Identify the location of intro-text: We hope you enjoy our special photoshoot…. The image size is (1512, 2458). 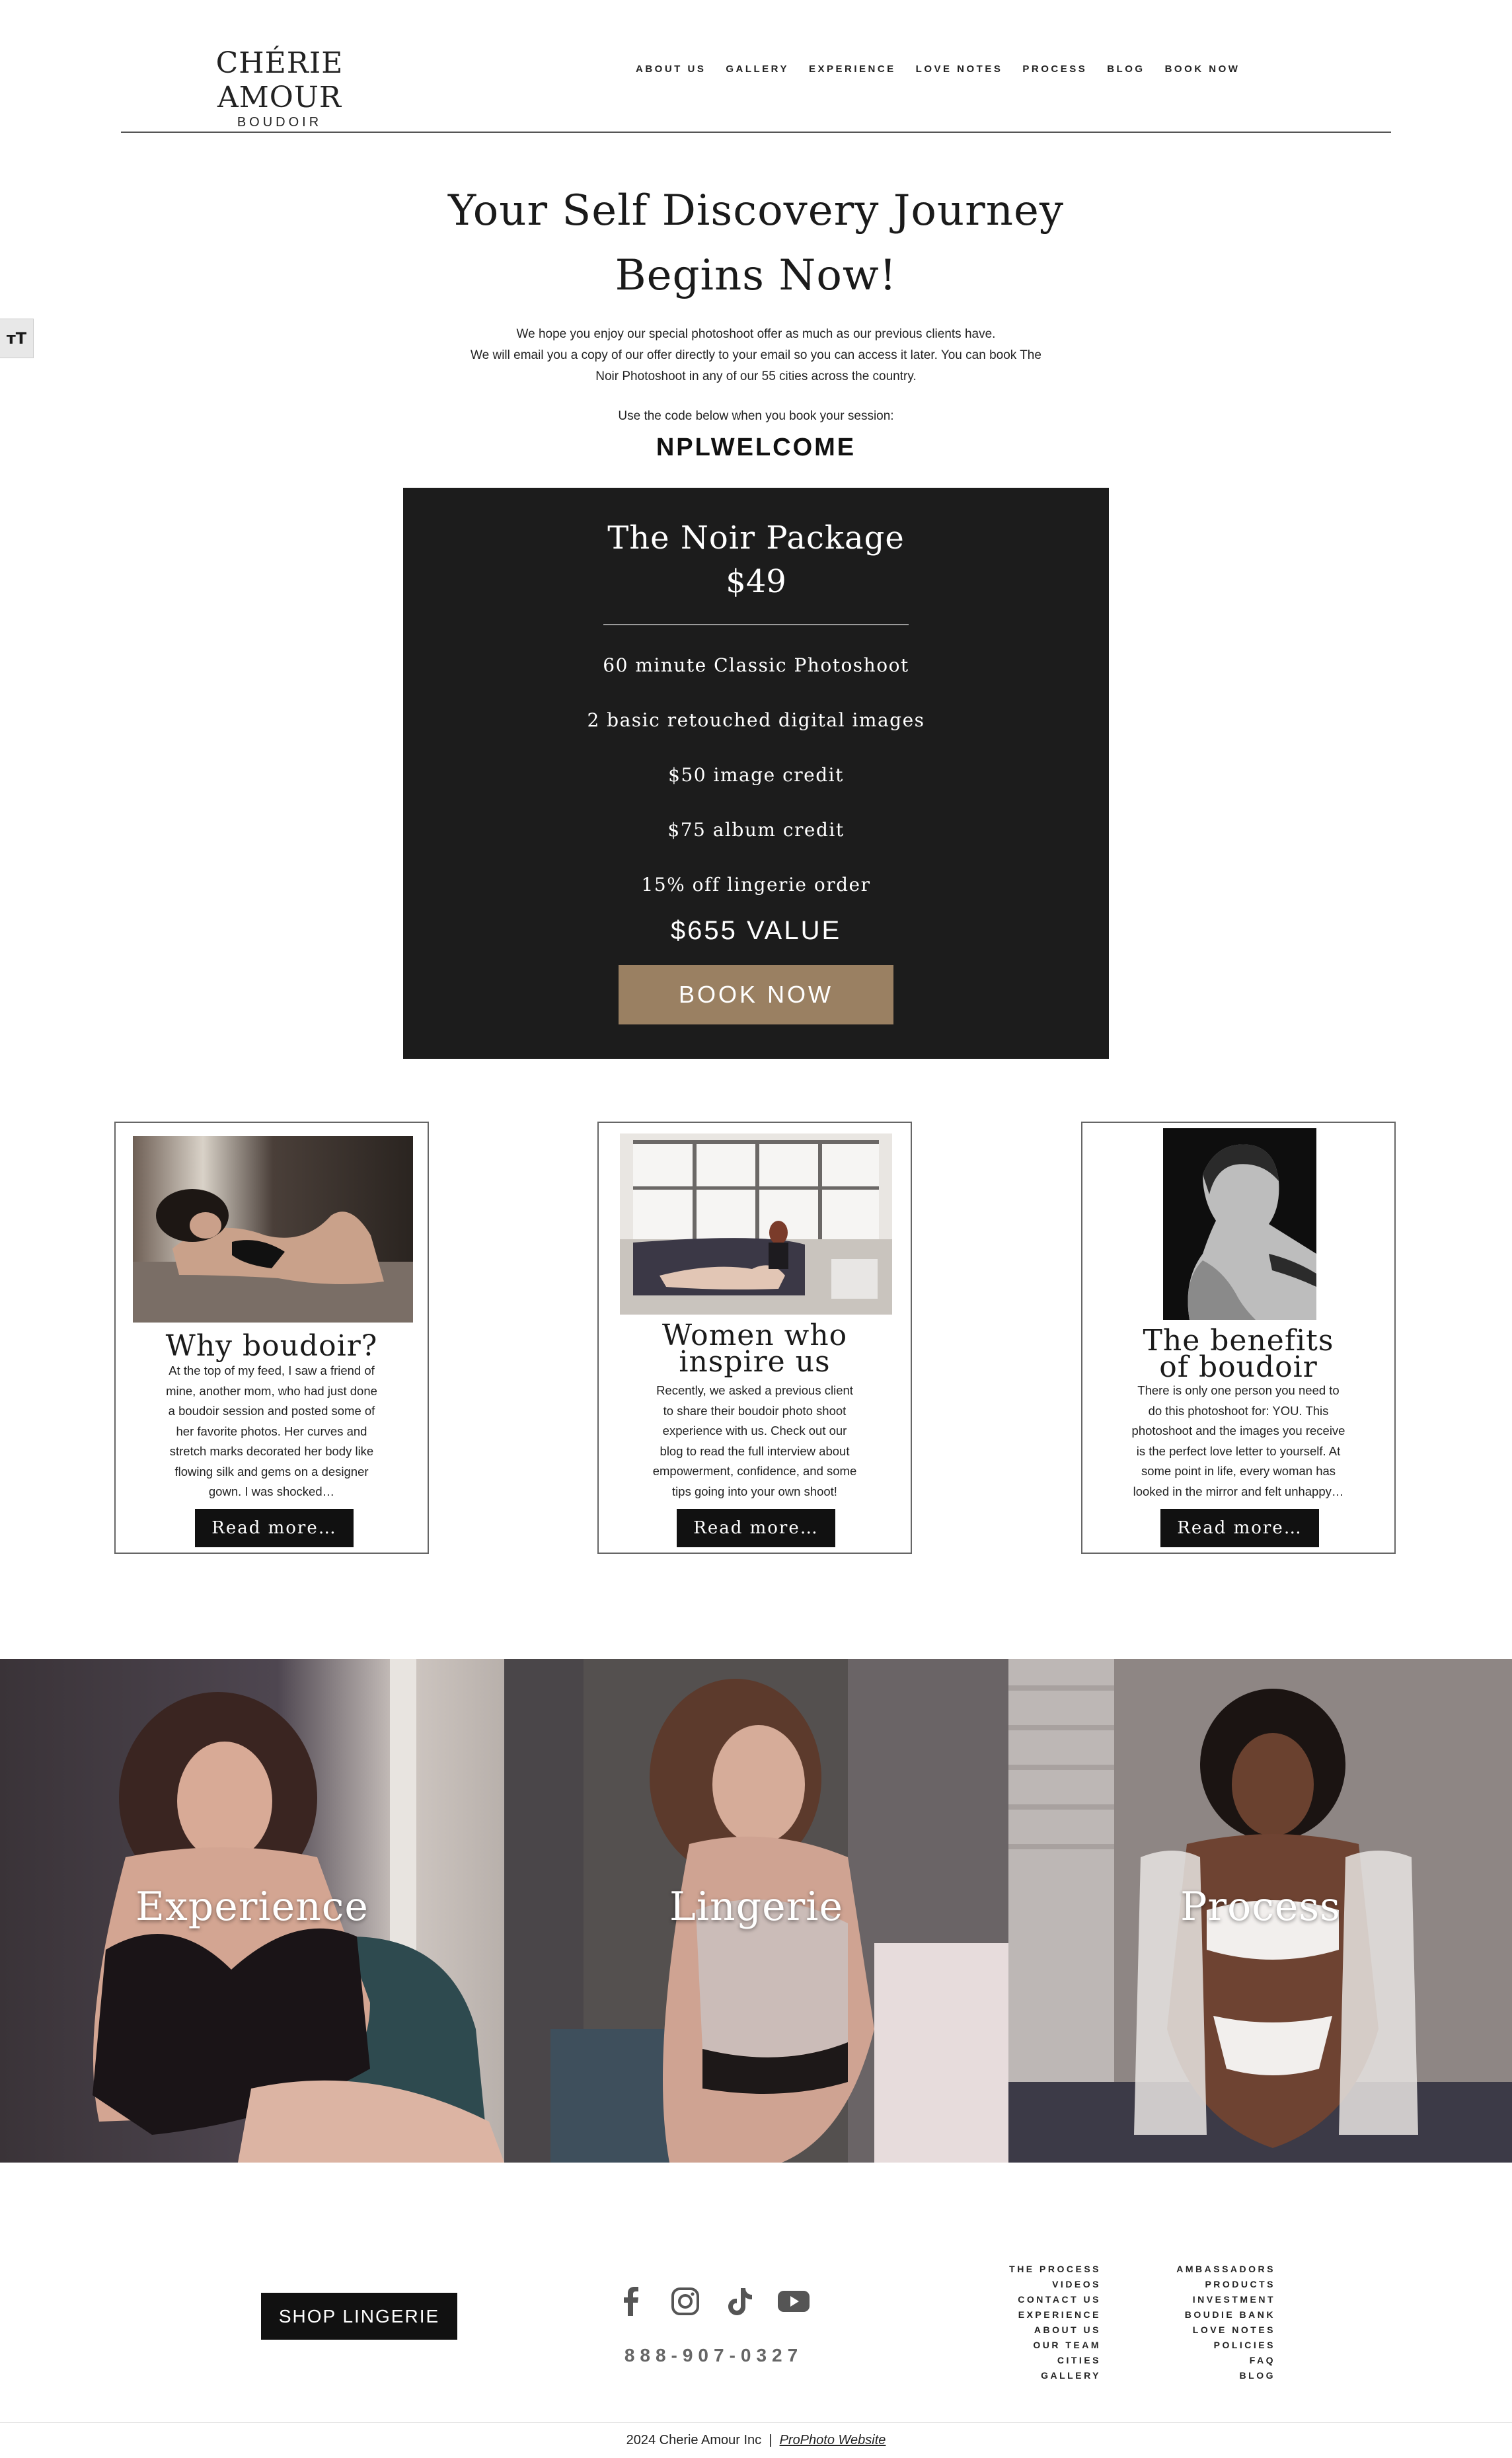
(756, 356).